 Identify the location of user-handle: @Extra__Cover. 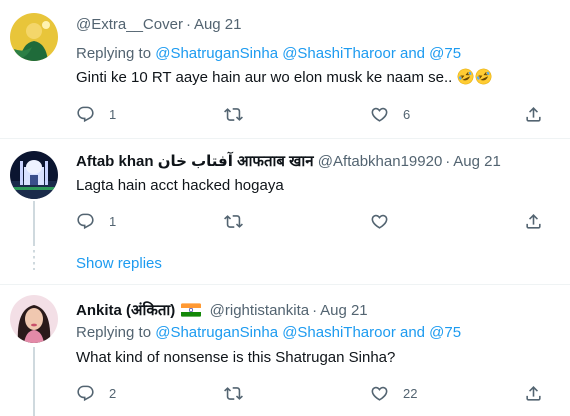
(129, 24).